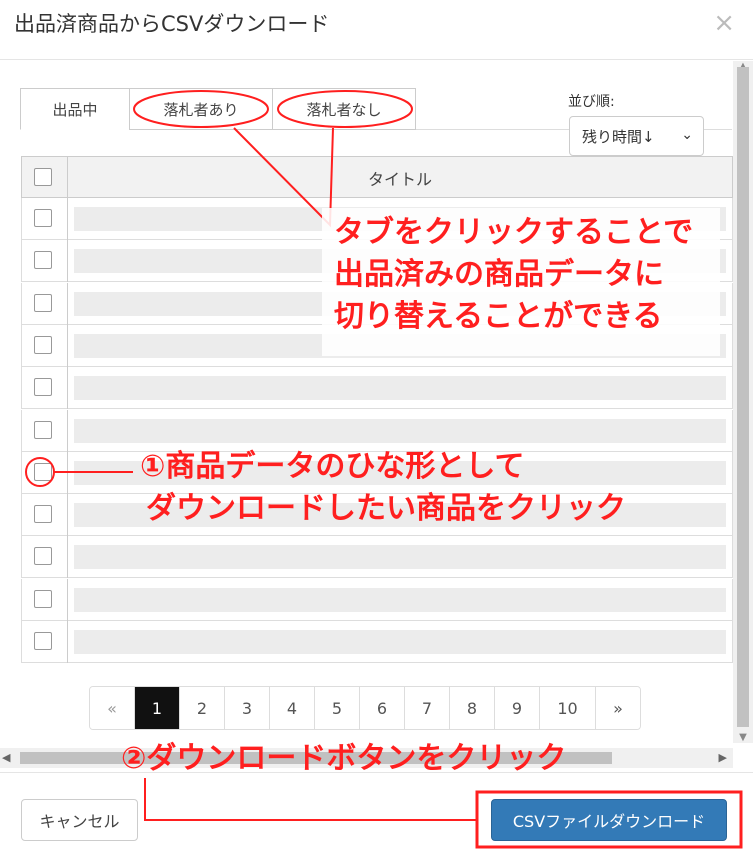 This screenshot has height=865, width=753. What do you see at coordinates (743, 397) in the screenshot?
I see `vertical-scroll-thumb` at bounding box center [743, 397].